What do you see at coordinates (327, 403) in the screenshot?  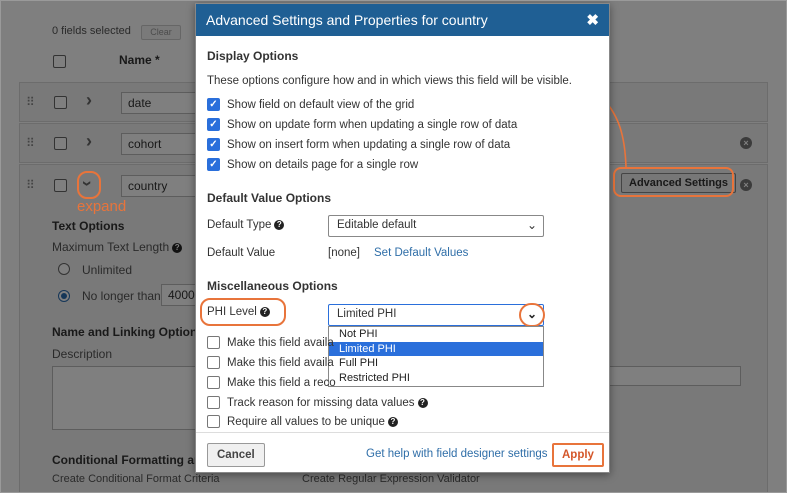 I see `track-missing-label: Track reason for missing data values?` at bounding box center [327, 403].